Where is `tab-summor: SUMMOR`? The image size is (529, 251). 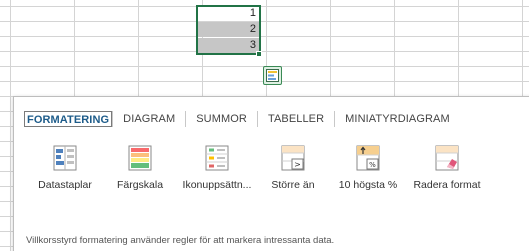
tab-summor: SUMMOR is located at coordinates (221, 119).